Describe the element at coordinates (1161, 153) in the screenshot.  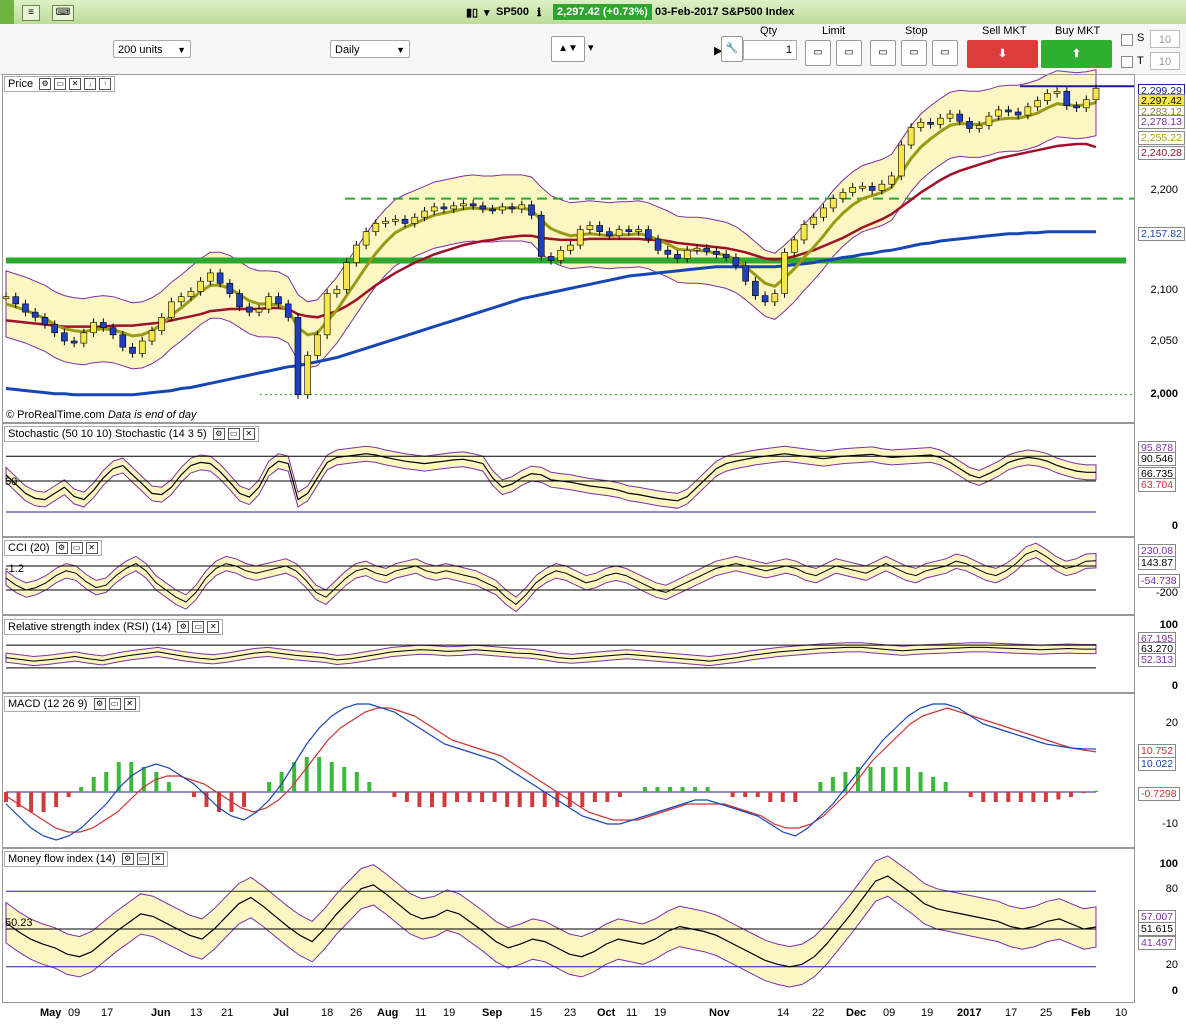
I see `price-tag-ma-mid: 2,240.28` at that location.